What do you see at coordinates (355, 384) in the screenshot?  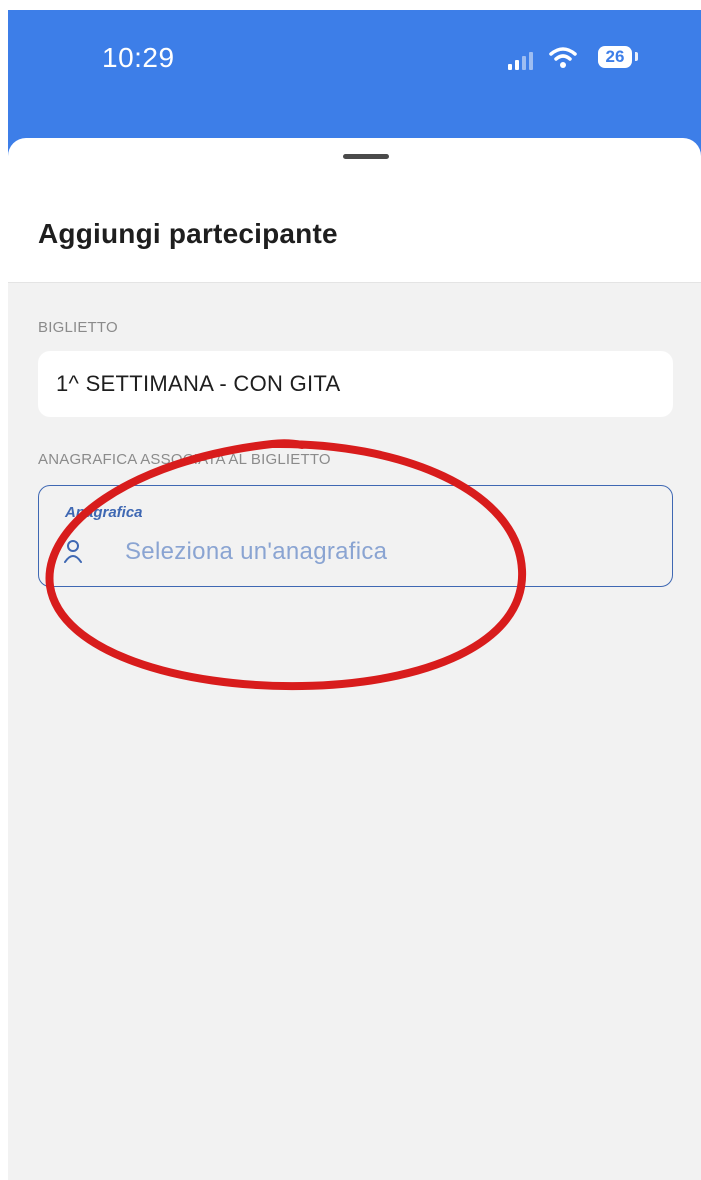 I see `ticket-card: 1^ SETTIMANA - CON GITA` at bounding box center [355, 384].